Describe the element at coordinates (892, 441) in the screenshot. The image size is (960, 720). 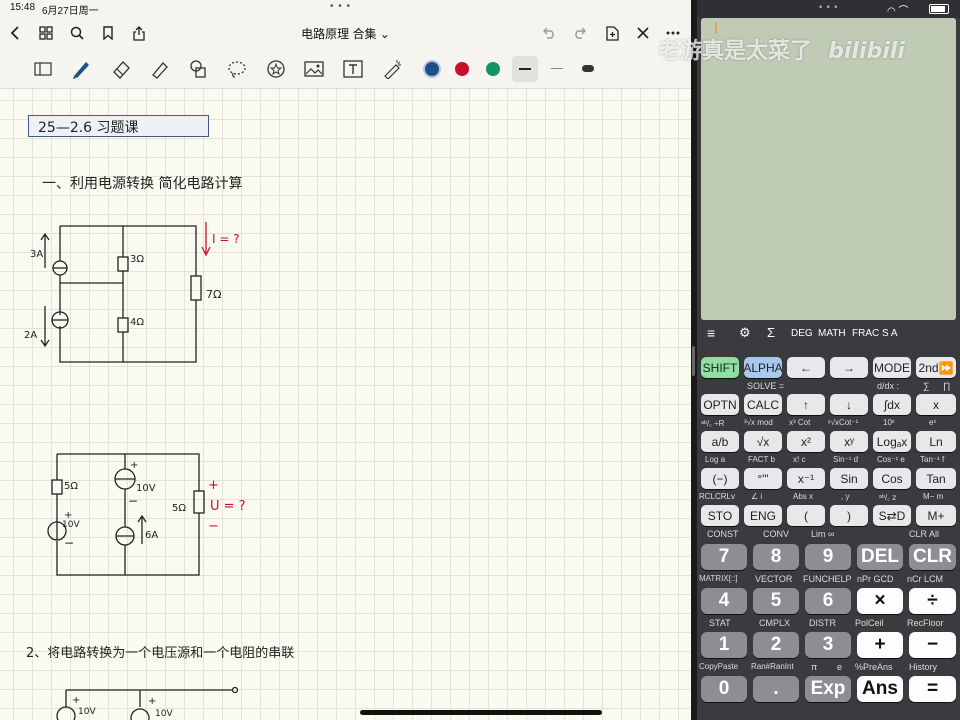
I see `key-log: Logₐx` at that location.